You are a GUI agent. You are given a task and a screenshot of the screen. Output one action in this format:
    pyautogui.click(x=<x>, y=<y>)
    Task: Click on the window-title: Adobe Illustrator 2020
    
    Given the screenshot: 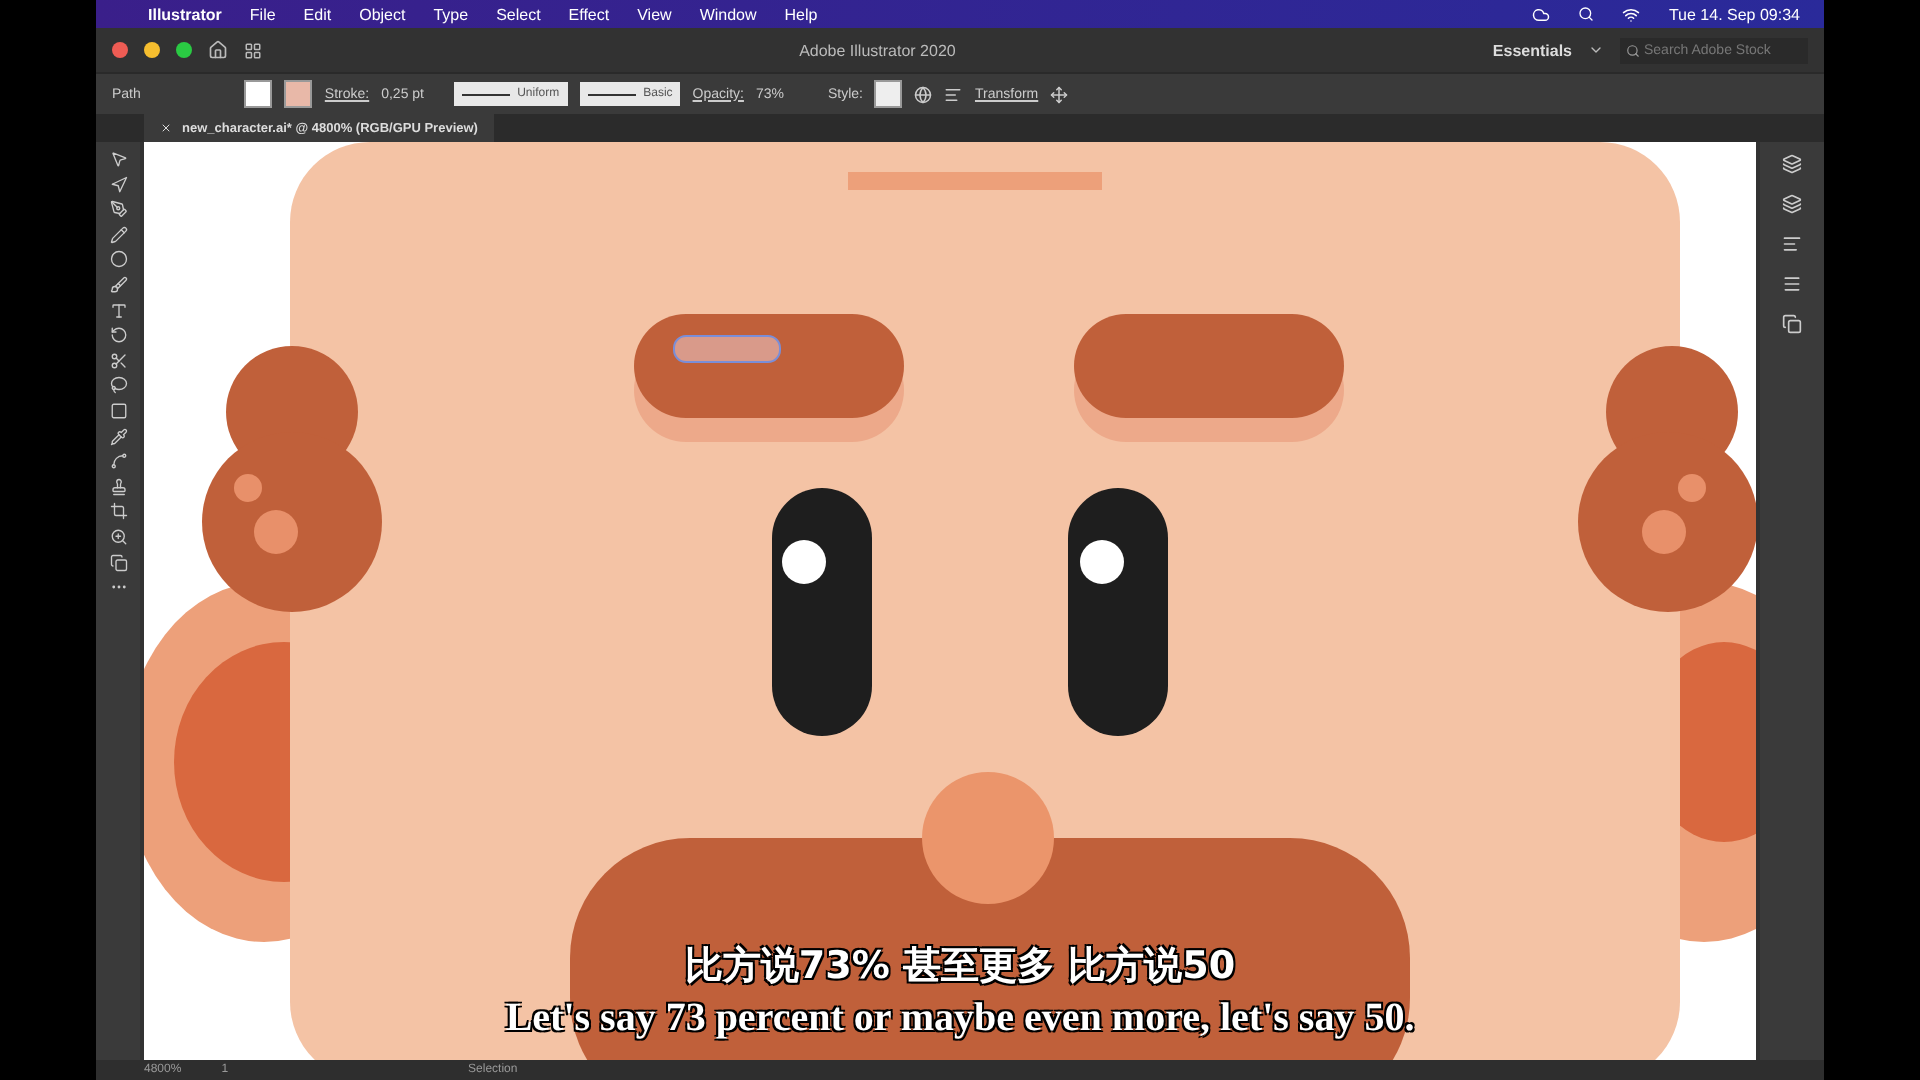 What is the action you would take?
    pyautogui.click(x=877, y=50)
    